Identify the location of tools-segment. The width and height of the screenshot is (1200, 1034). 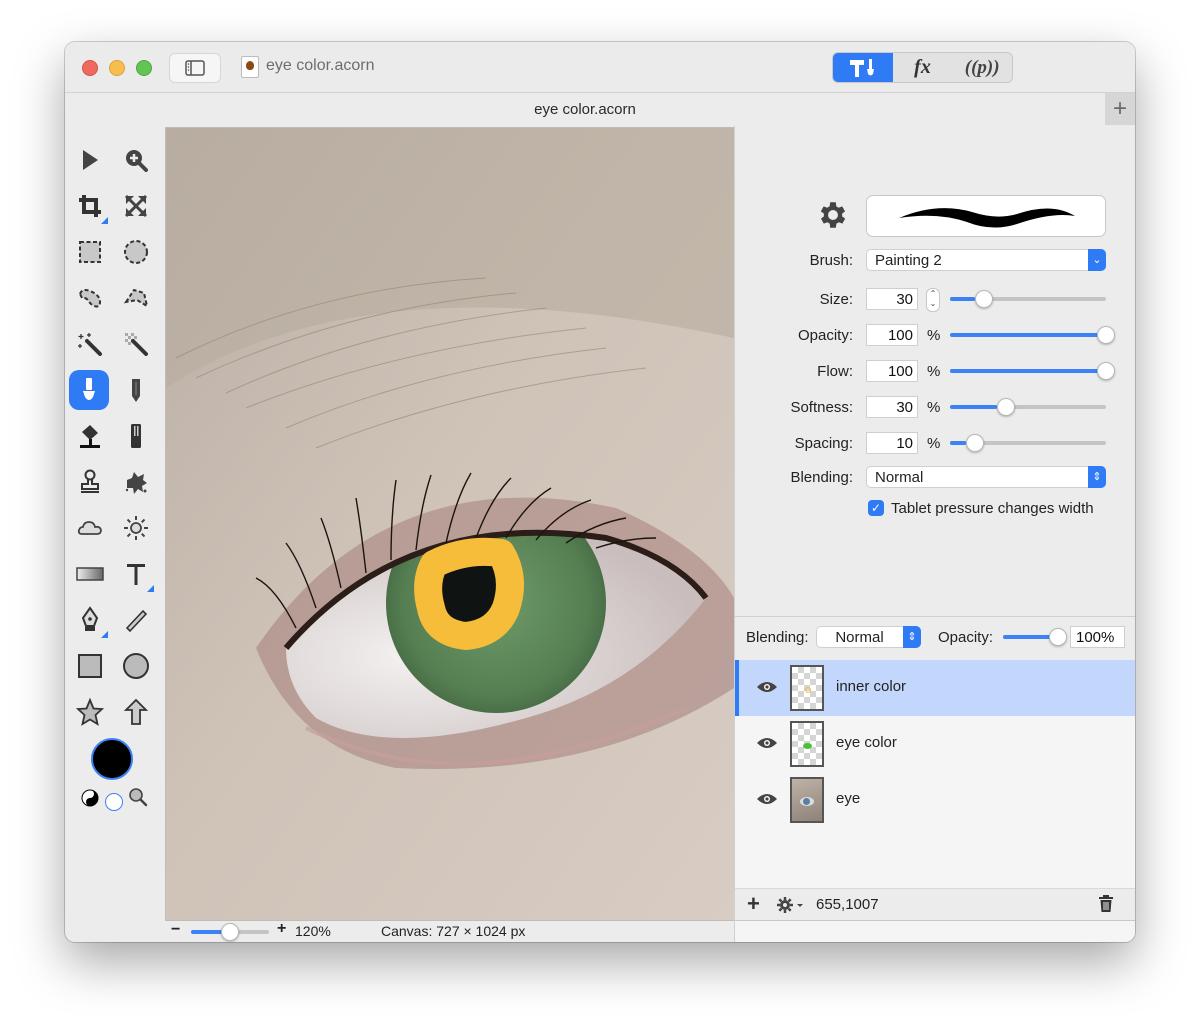
(863, 67).